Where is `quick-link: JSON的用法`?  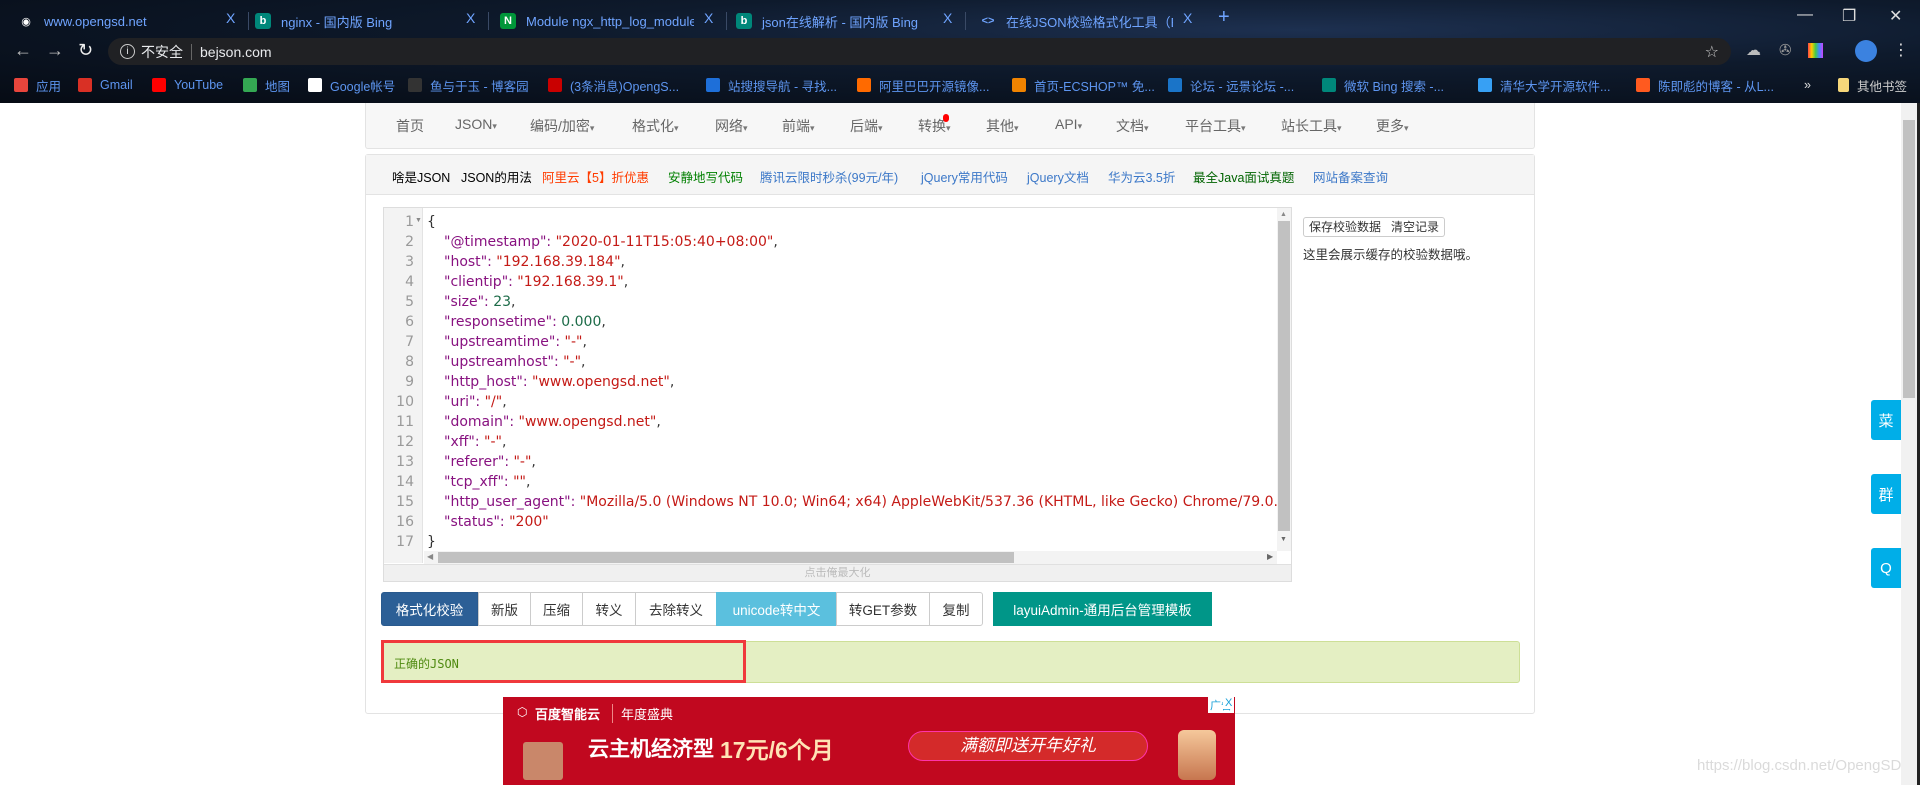 quick-link: JSON的用法 is located at coordinates (496, 176).